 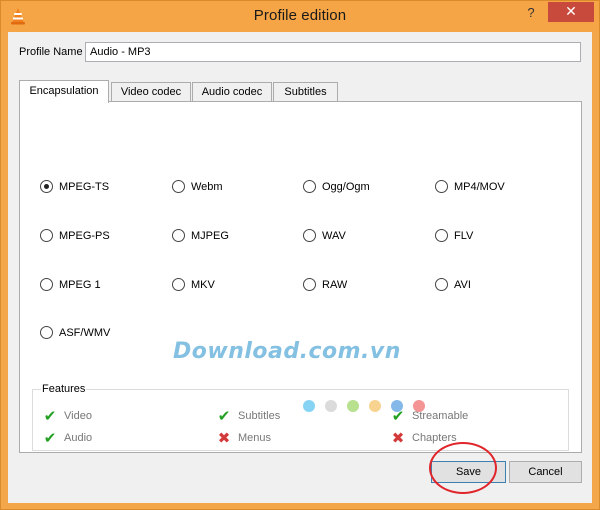 I want to click on radio-mpeg-ts: MPEG-TS, so click(x=74, y=186).